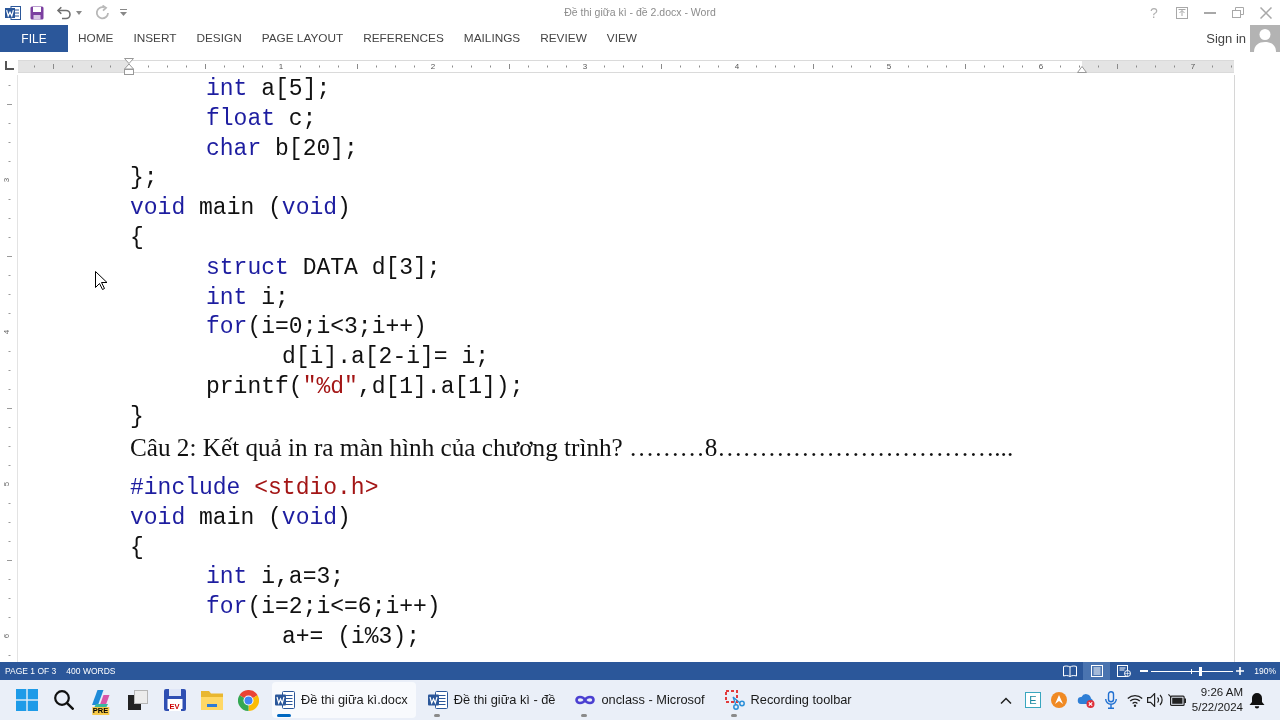 This screenshot has height=720, width=1280. Describe the element at coordinates (563, 38) in the screenshot. I see `ribbon-tab: REVIEW` at that location.